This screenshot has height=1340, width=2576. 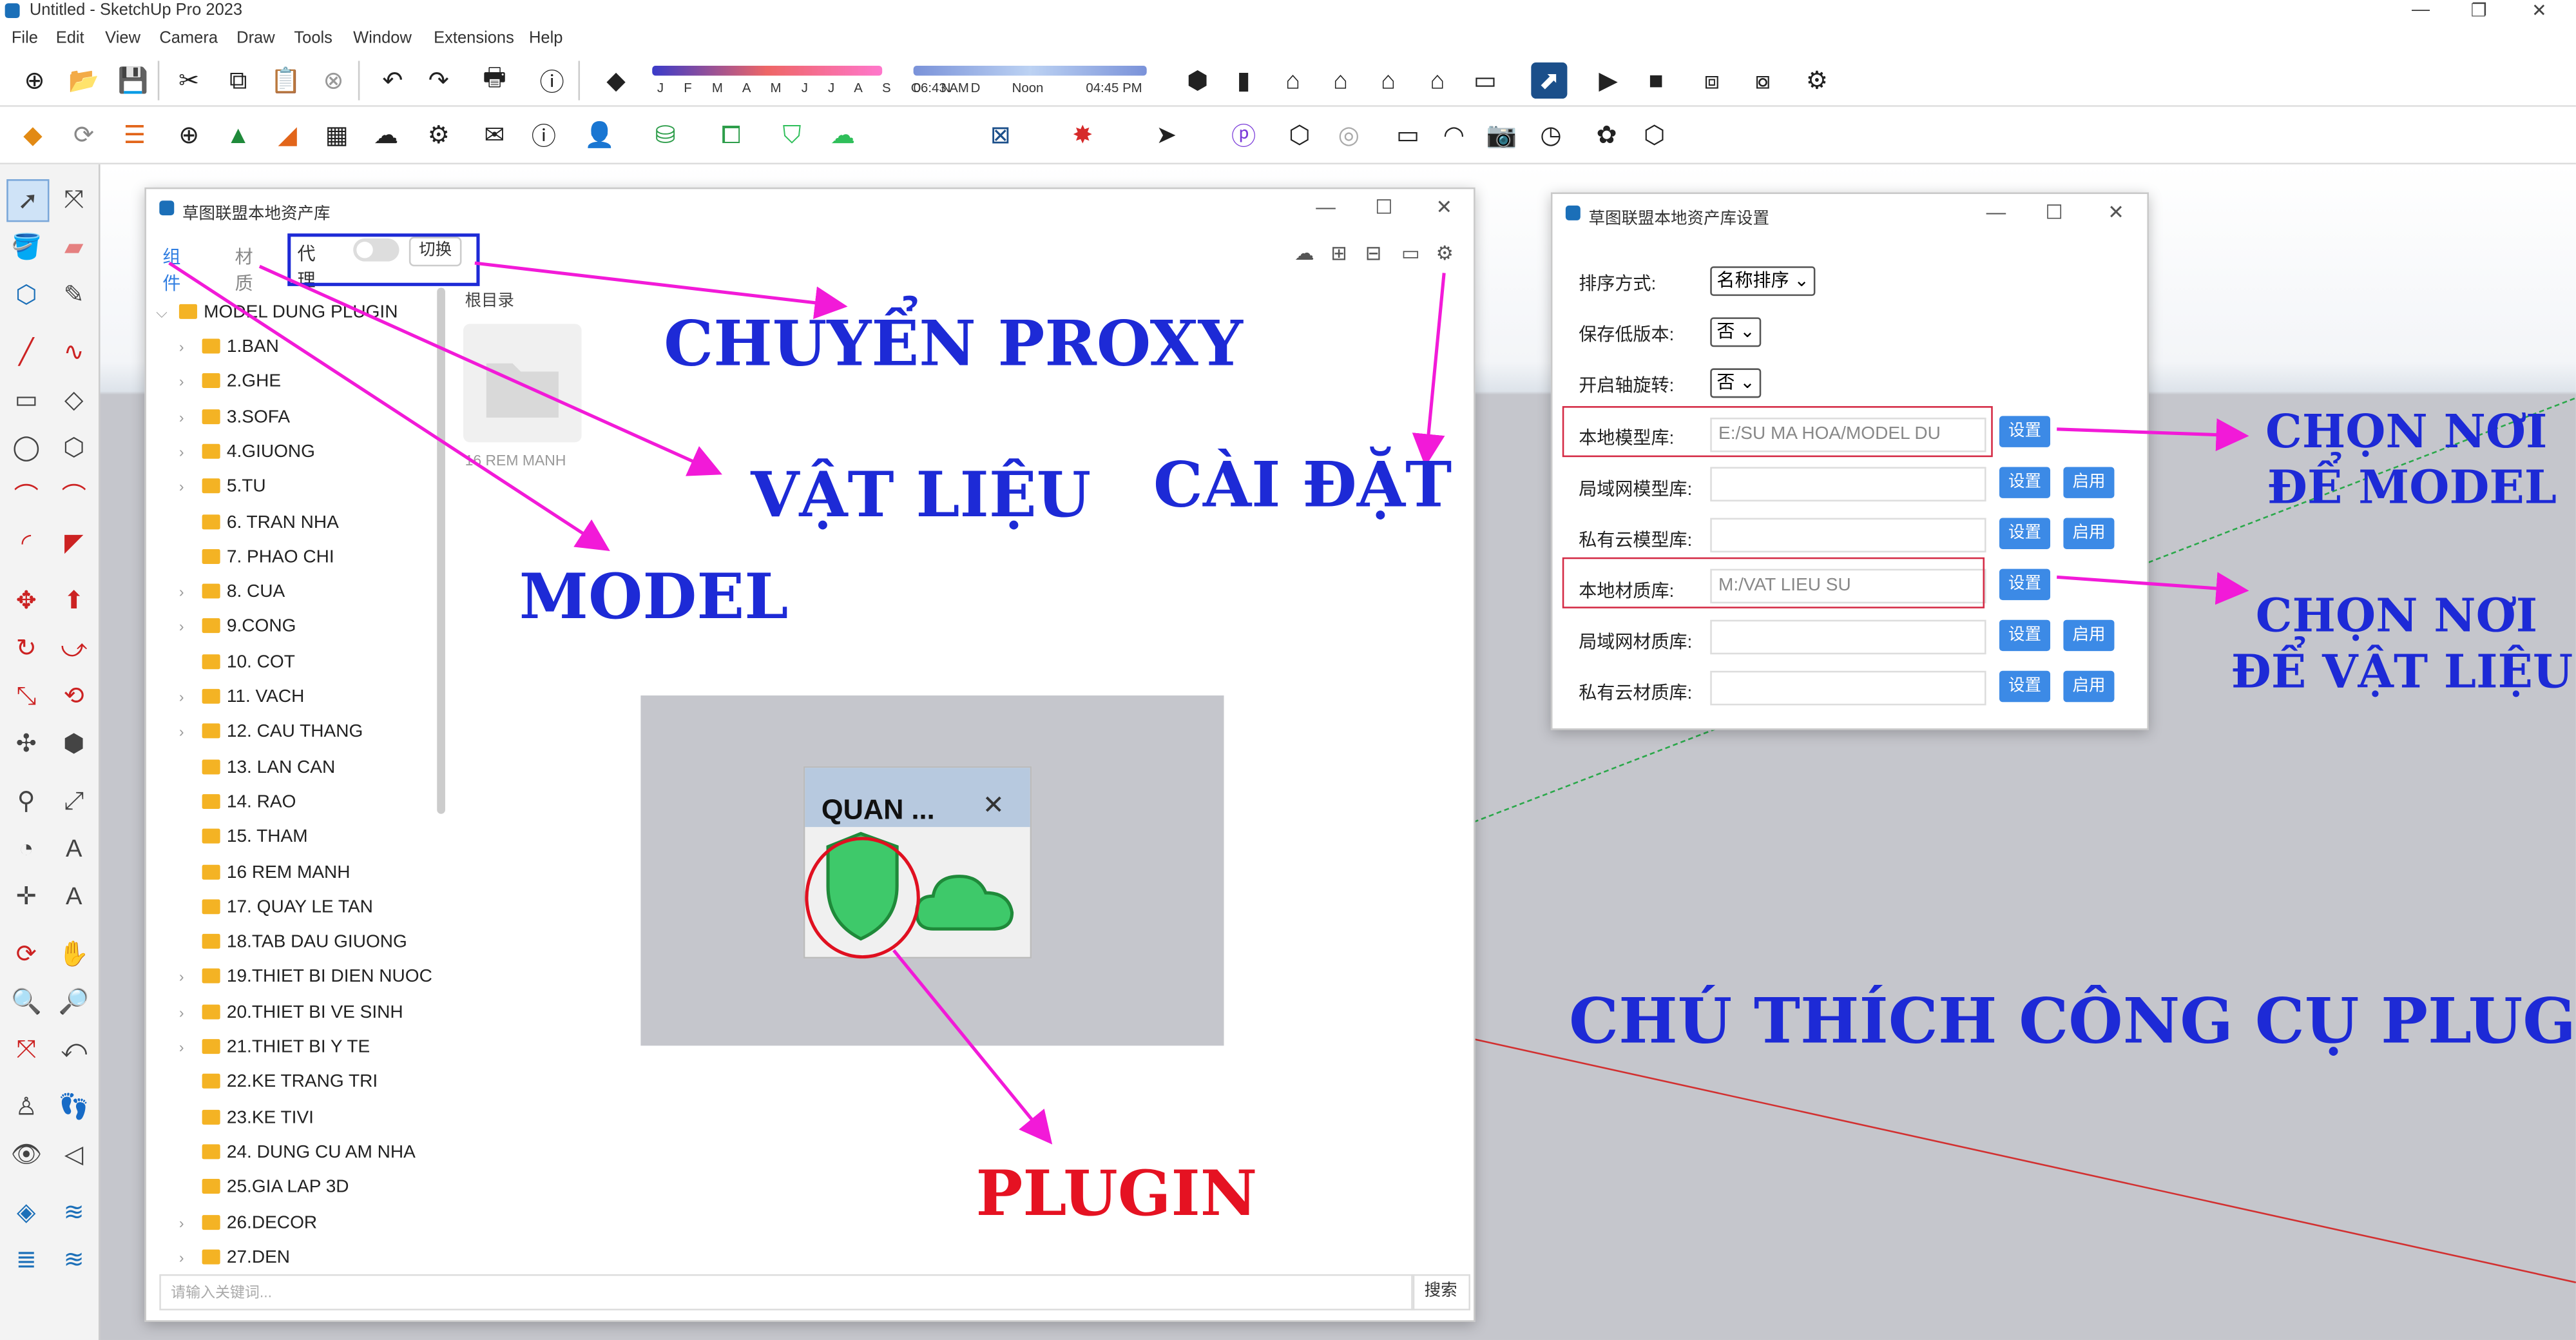 I want to click on arrow-model, so click(x=389, y=407).